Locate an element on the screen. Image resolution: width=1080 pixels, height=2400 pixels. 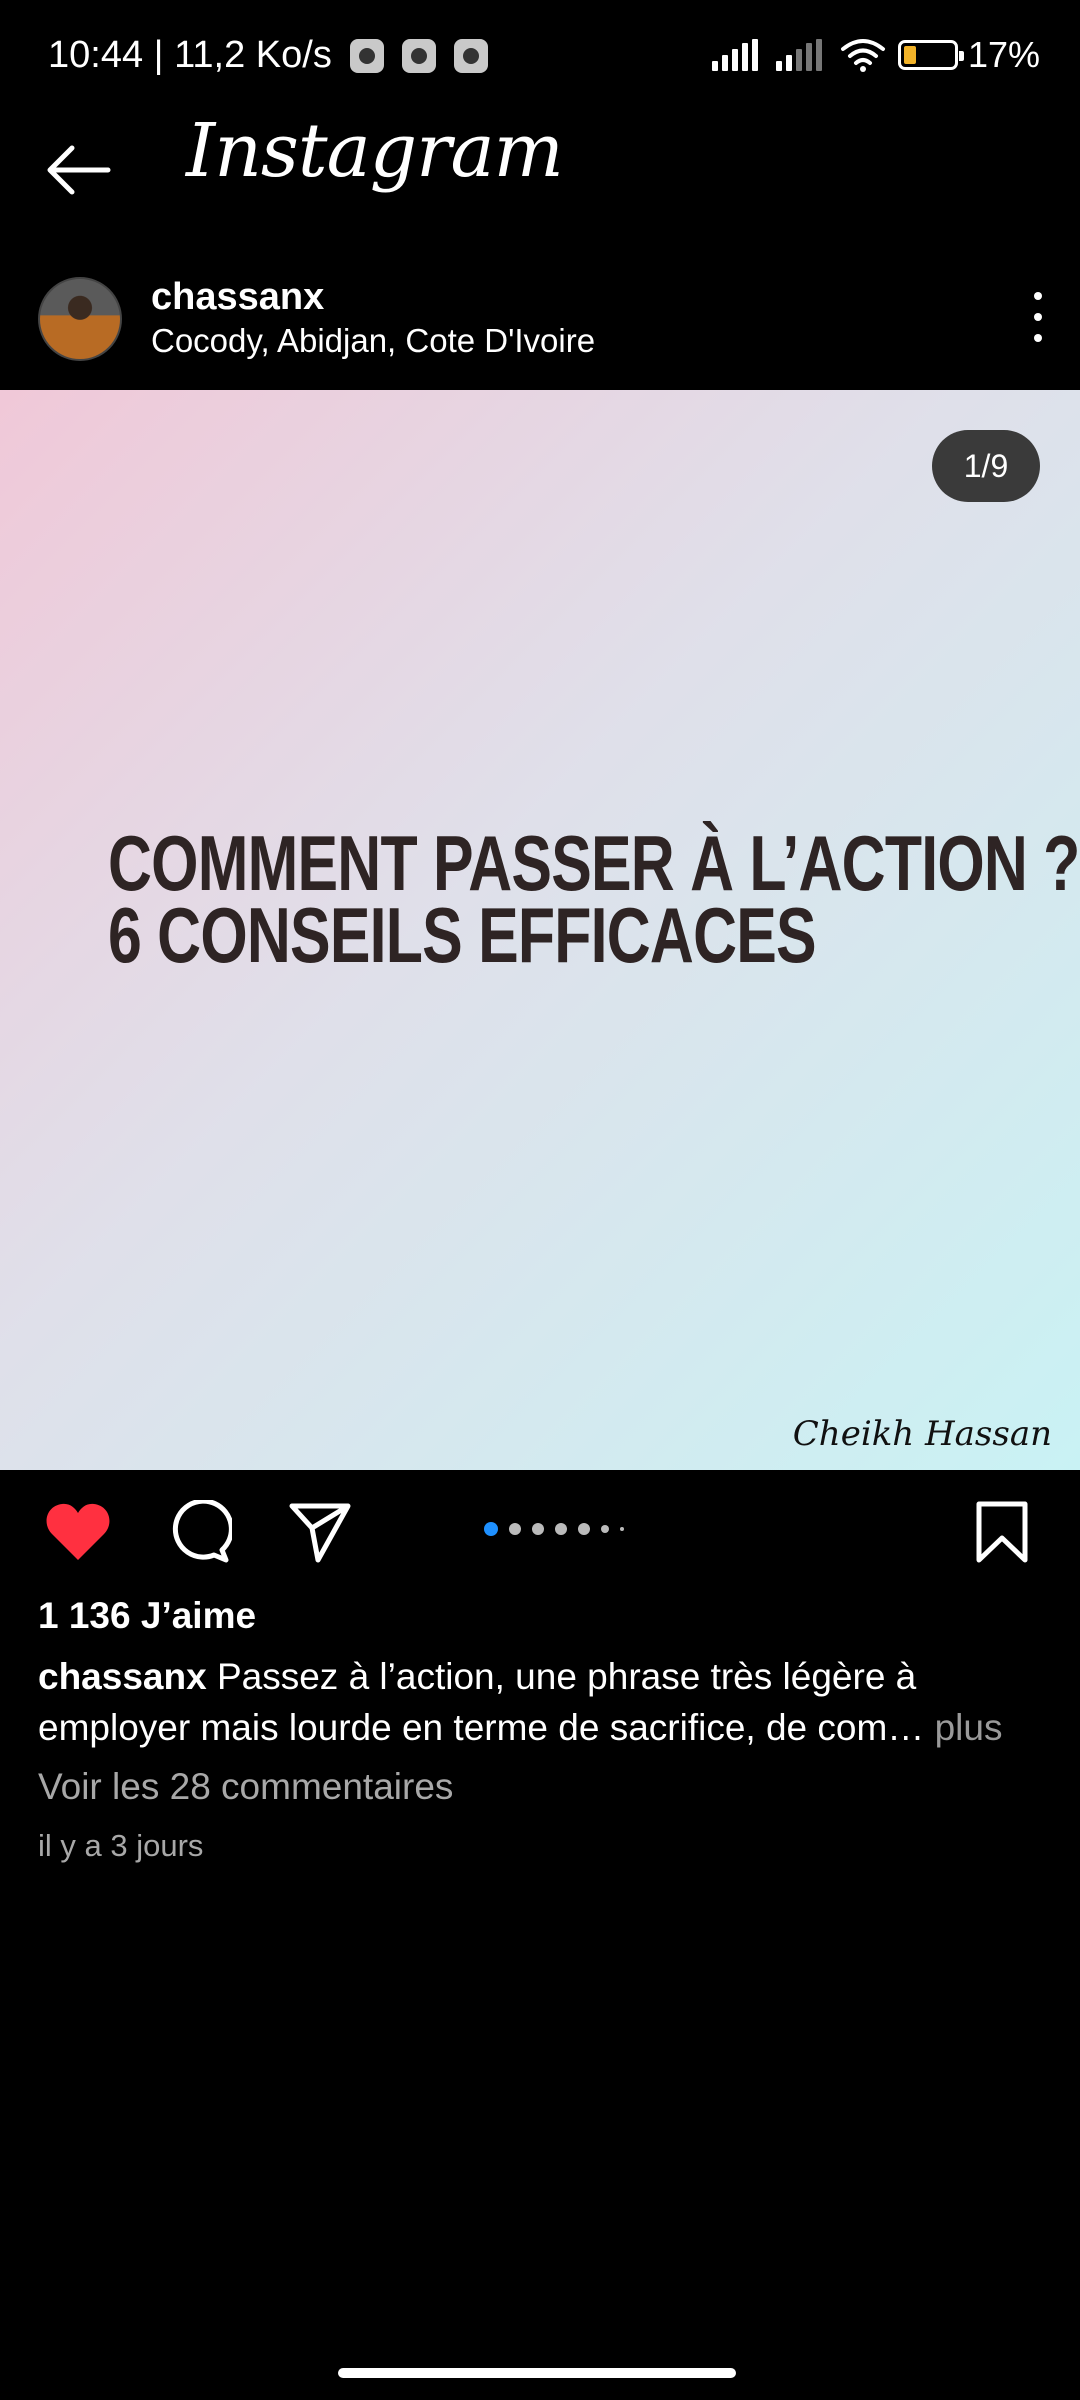
caption-username: chassanx is located at coordinates (122, 1676).